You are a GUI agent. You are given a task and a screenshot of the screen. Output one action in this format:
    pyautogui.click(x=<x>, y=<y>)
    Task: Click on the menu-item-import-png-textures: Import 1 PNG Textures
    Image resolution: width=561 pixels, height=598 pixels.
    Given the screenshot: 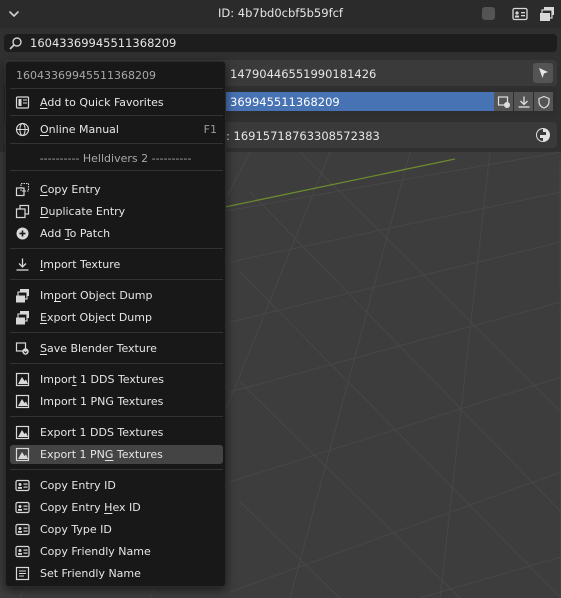 What is the action you would take?
    pyautogui.click(x=116, y=401)
    